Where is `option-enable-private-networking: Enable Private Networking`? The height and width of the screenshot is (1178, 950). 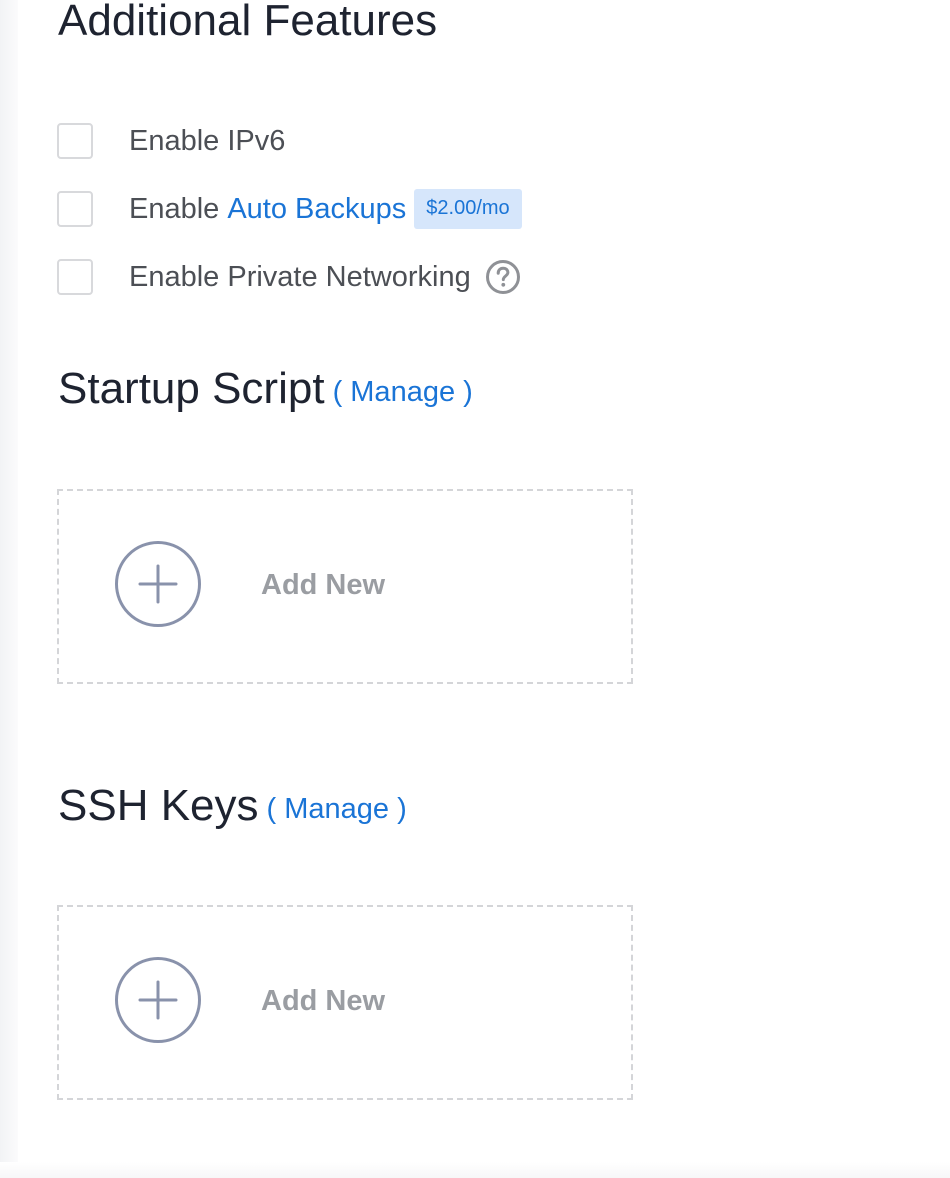
option-enable-private-networking: Enable Private Networking is located at coordinates (289, 277).